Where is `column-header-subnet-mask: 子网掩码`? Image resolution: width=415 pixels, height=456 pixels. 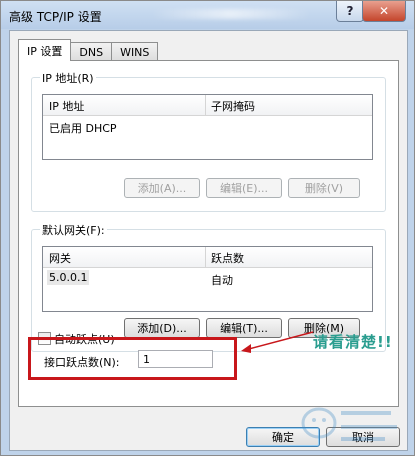 column-header-subnet-mask: 子网掩码 is located at coordinates (233, 106).